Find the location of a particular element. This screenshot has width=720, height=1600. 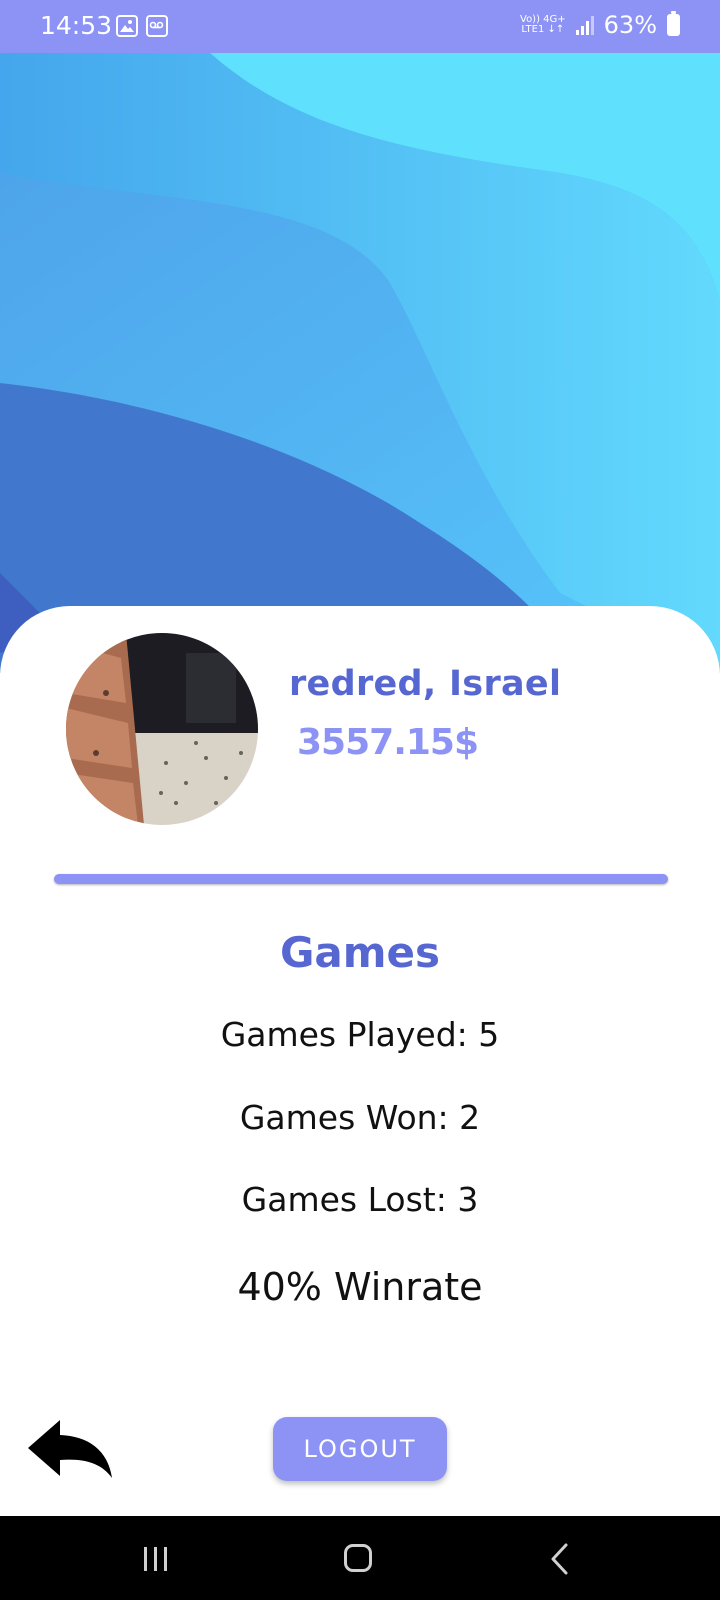

avatar is located at coordinates (162, 729).